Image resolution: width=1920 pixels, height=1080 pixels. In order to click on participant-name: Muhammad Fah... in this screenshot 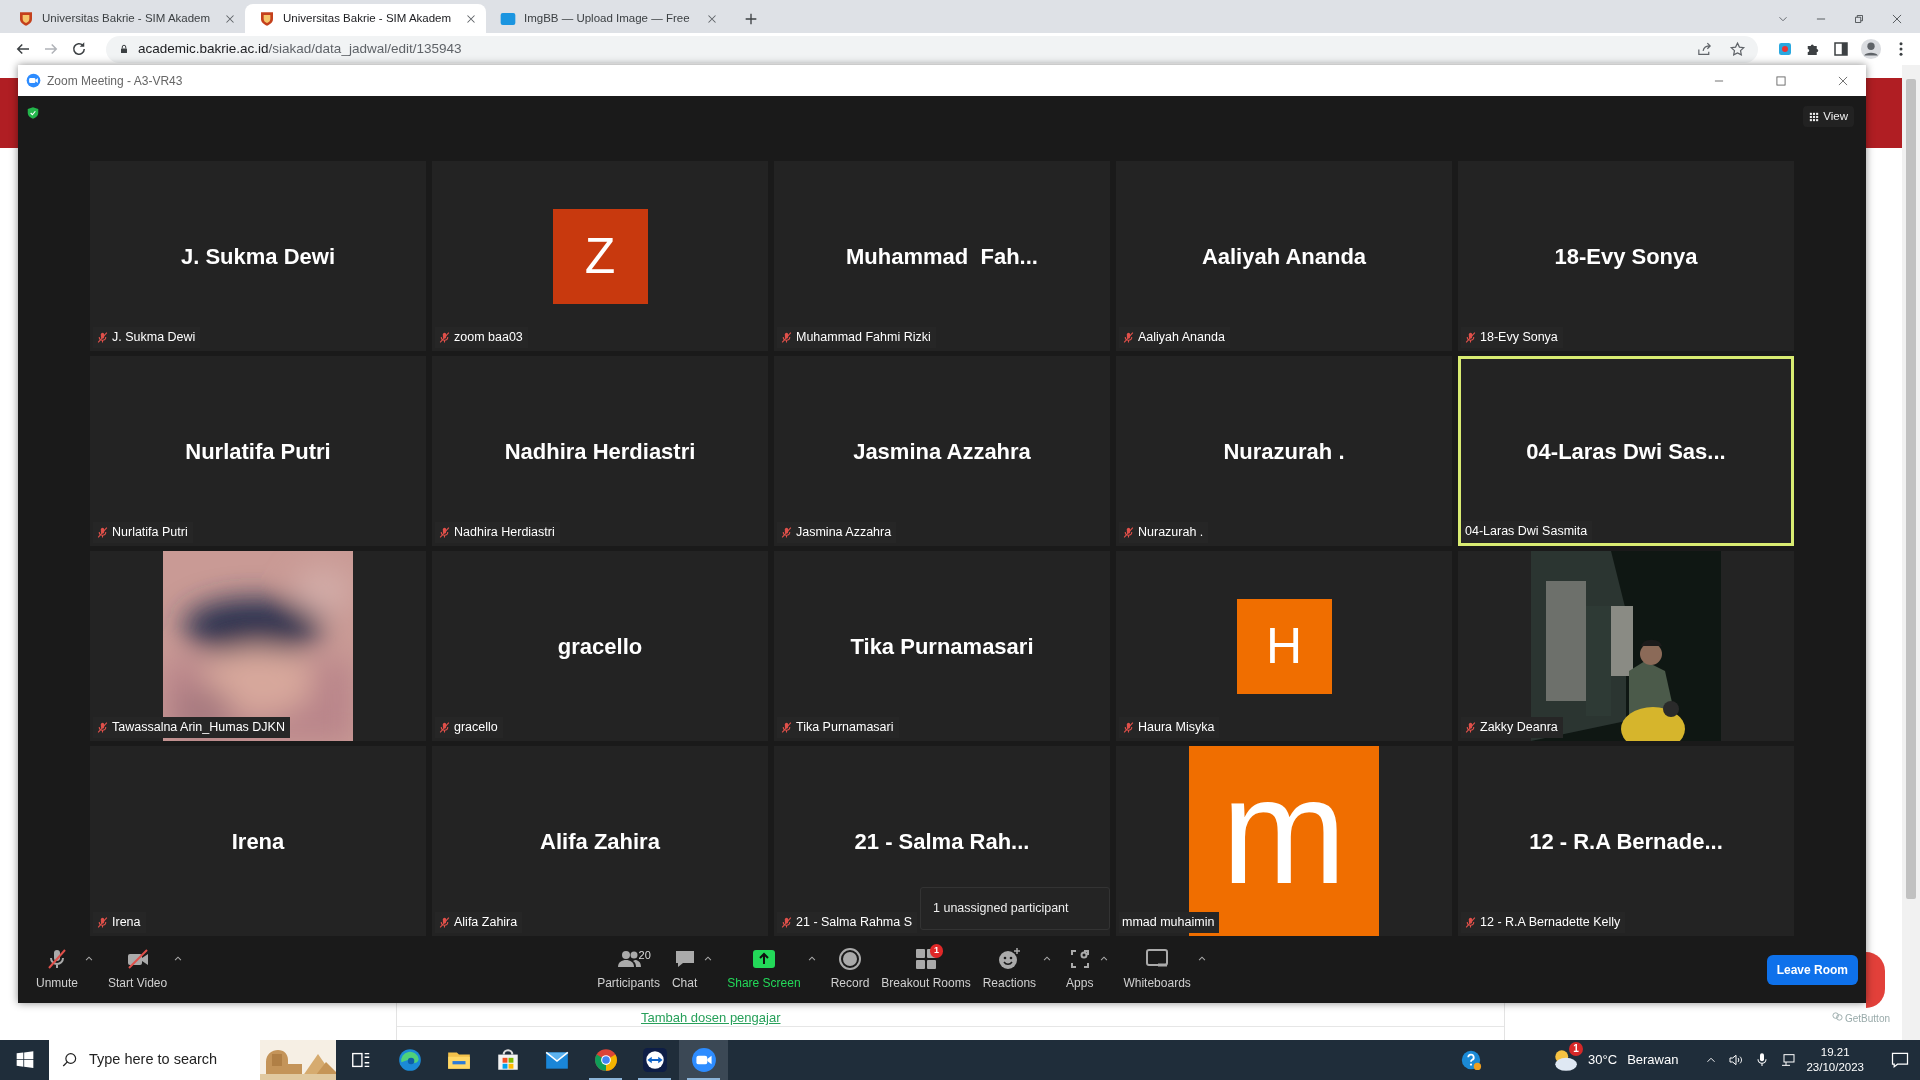, I will do `click(942, 256)`.